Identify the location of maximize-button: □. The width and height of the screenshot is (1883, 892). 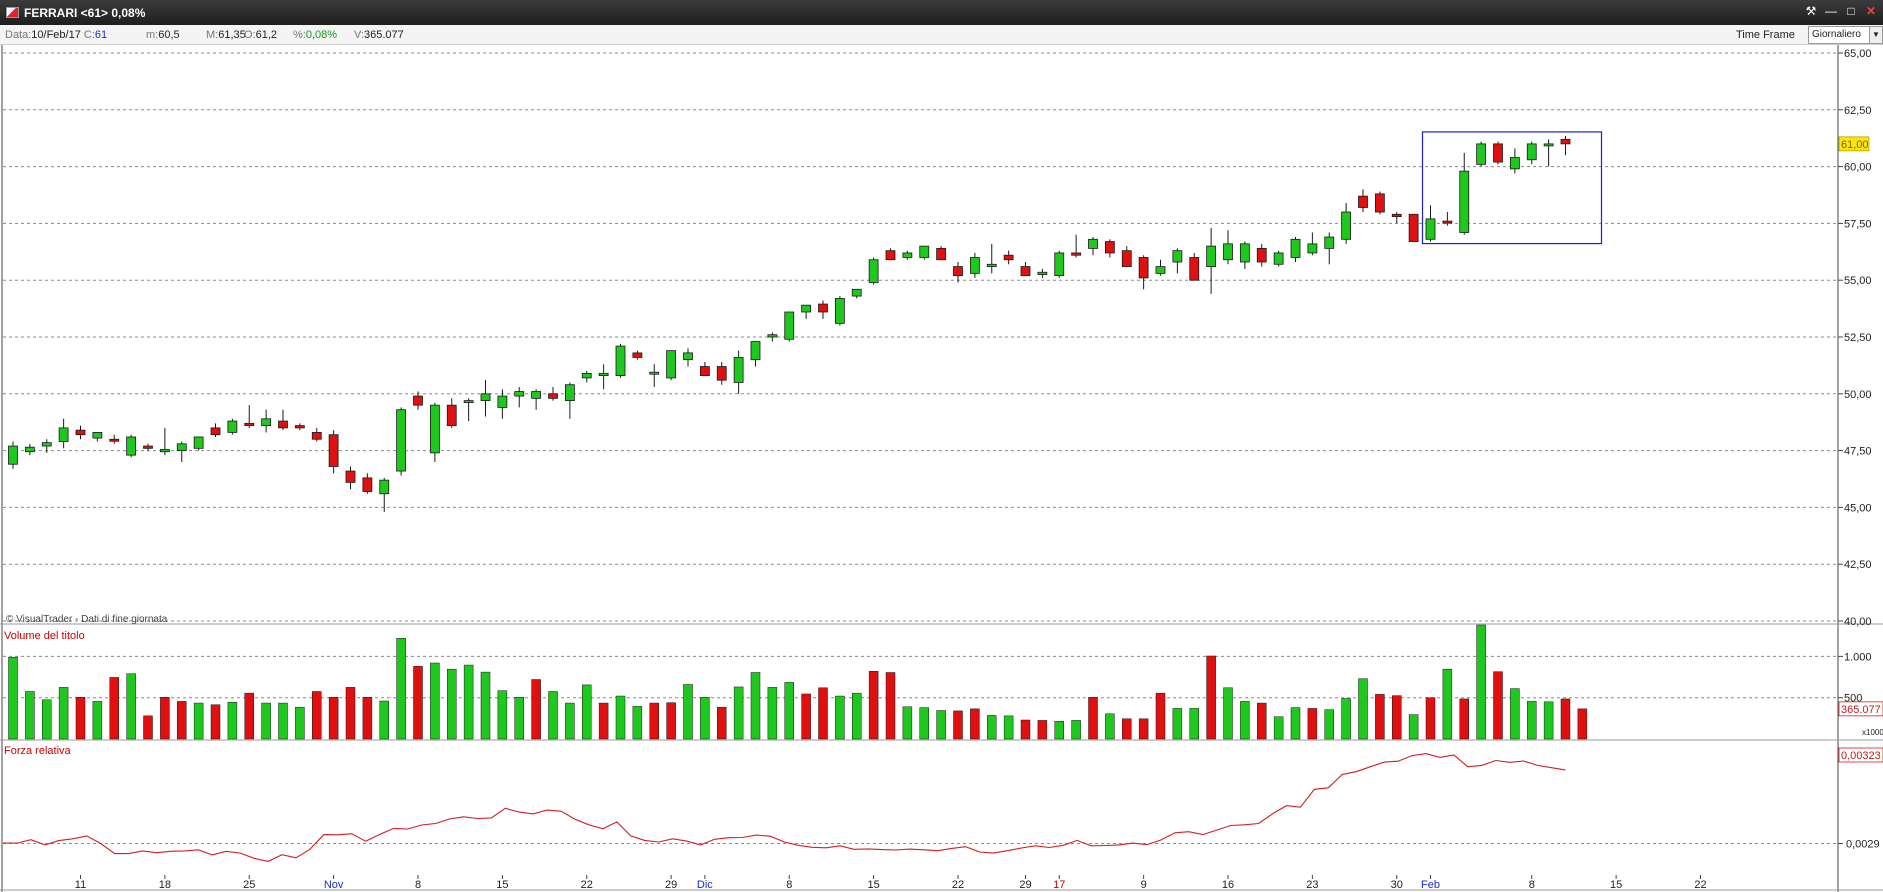
(1851, 11).